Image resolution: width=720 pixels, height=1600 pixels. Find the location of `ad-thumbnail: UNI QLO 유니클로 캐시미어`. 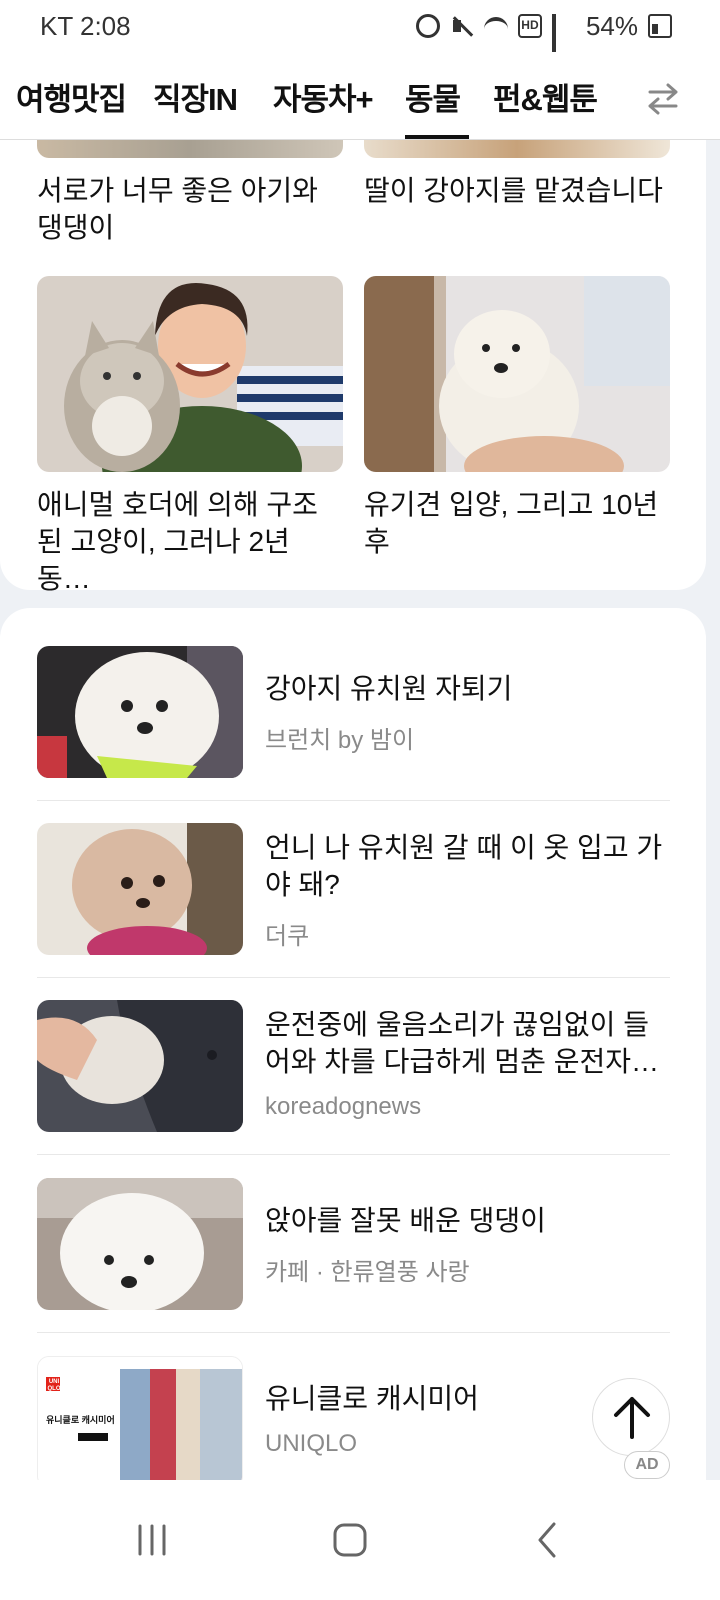

ad-thumbnail: UNI QLO 유니클로 캐시미어 is located at coordinates (140, 1422).